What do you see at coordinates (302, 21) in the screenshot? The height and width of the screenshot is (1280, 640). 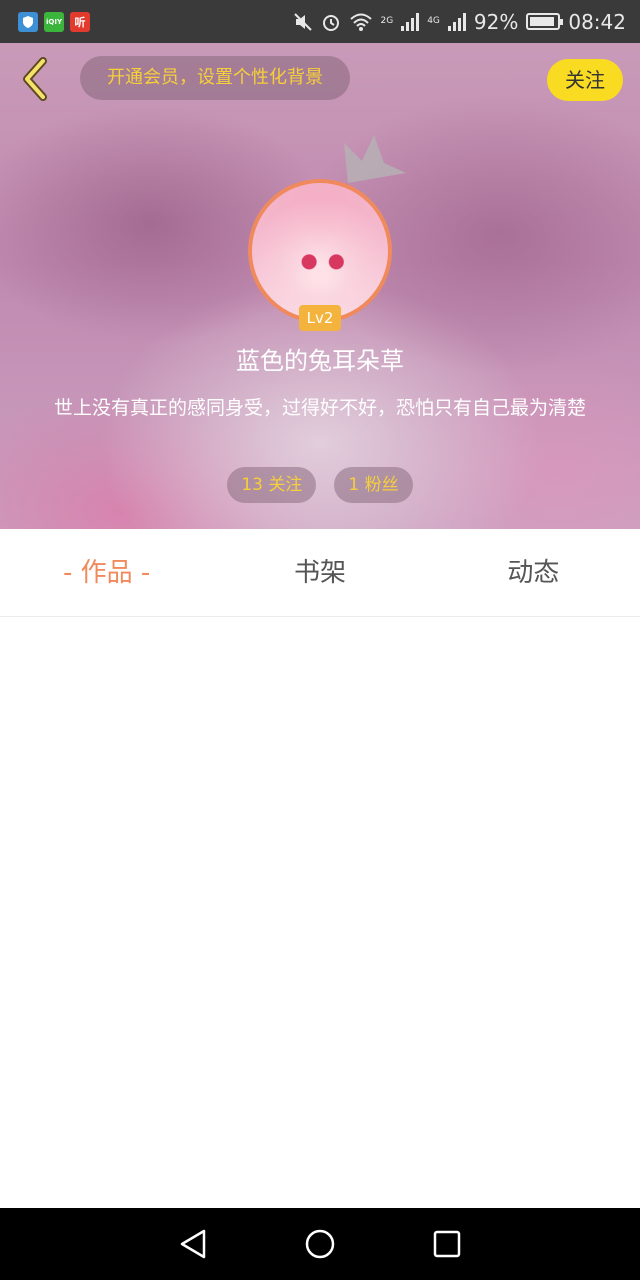 I see `mute-icon` at bounding box center [302, 21].